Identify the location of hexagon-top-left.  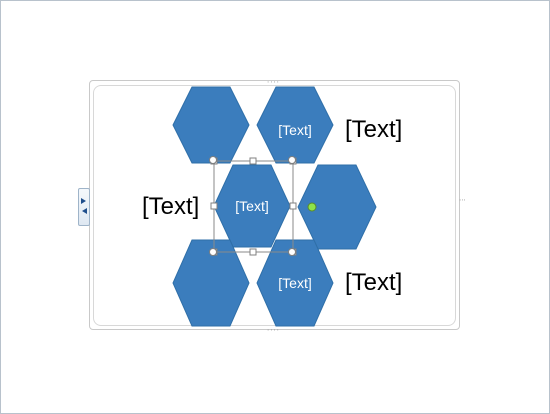
(211, 125).